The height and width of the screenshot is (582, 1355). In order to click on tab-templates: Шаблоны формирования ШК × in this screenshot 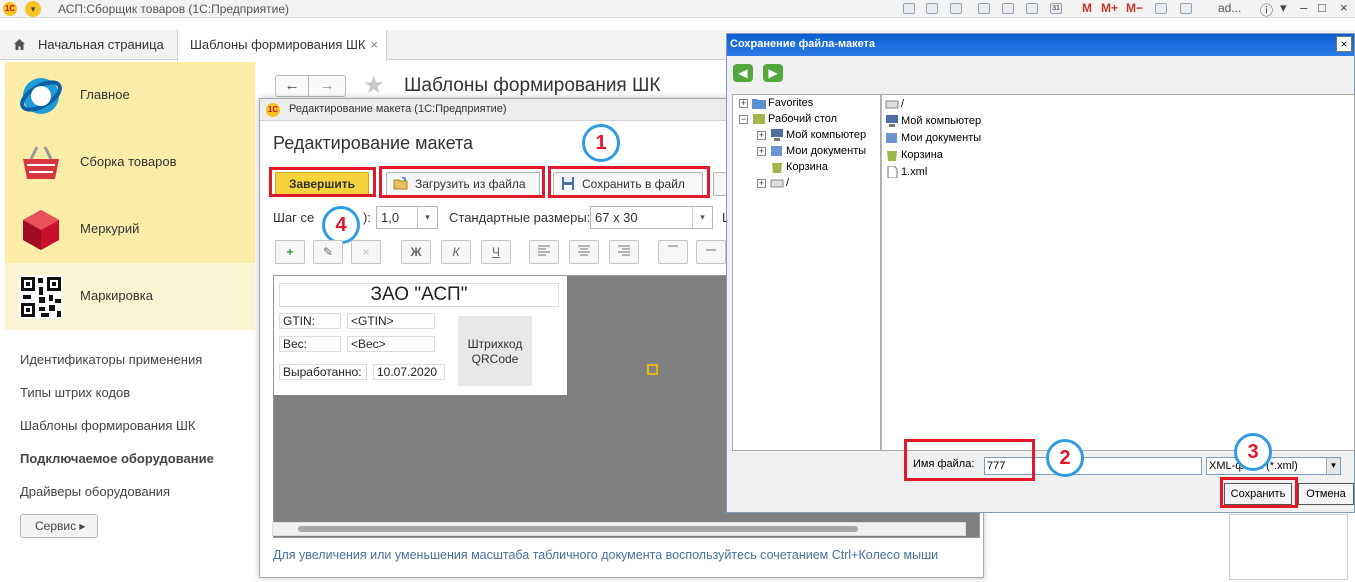, I will do `click(282, 45)`.